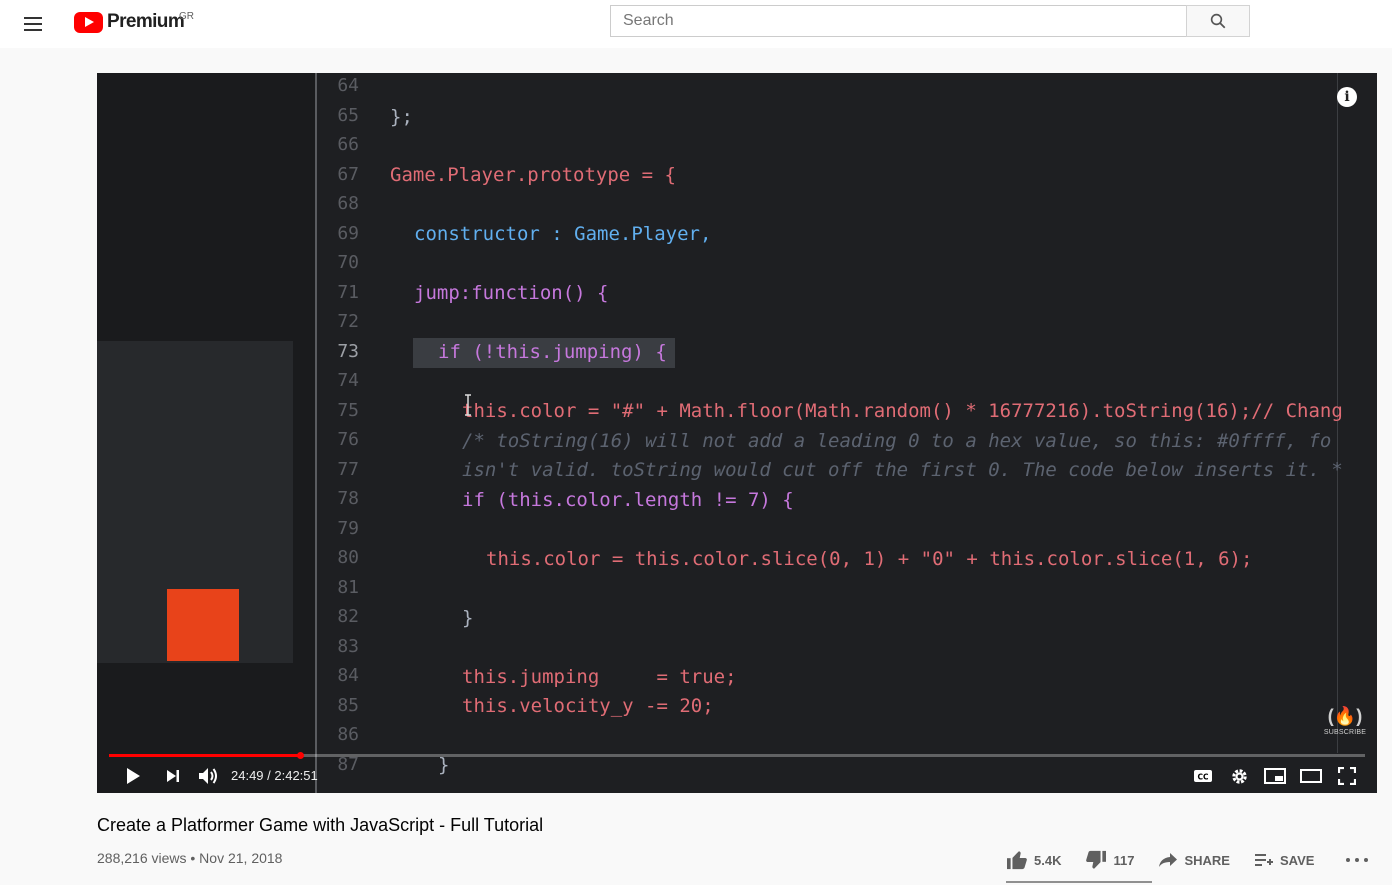  I want to click on youtube-logo: Premium, so click(129, 22).